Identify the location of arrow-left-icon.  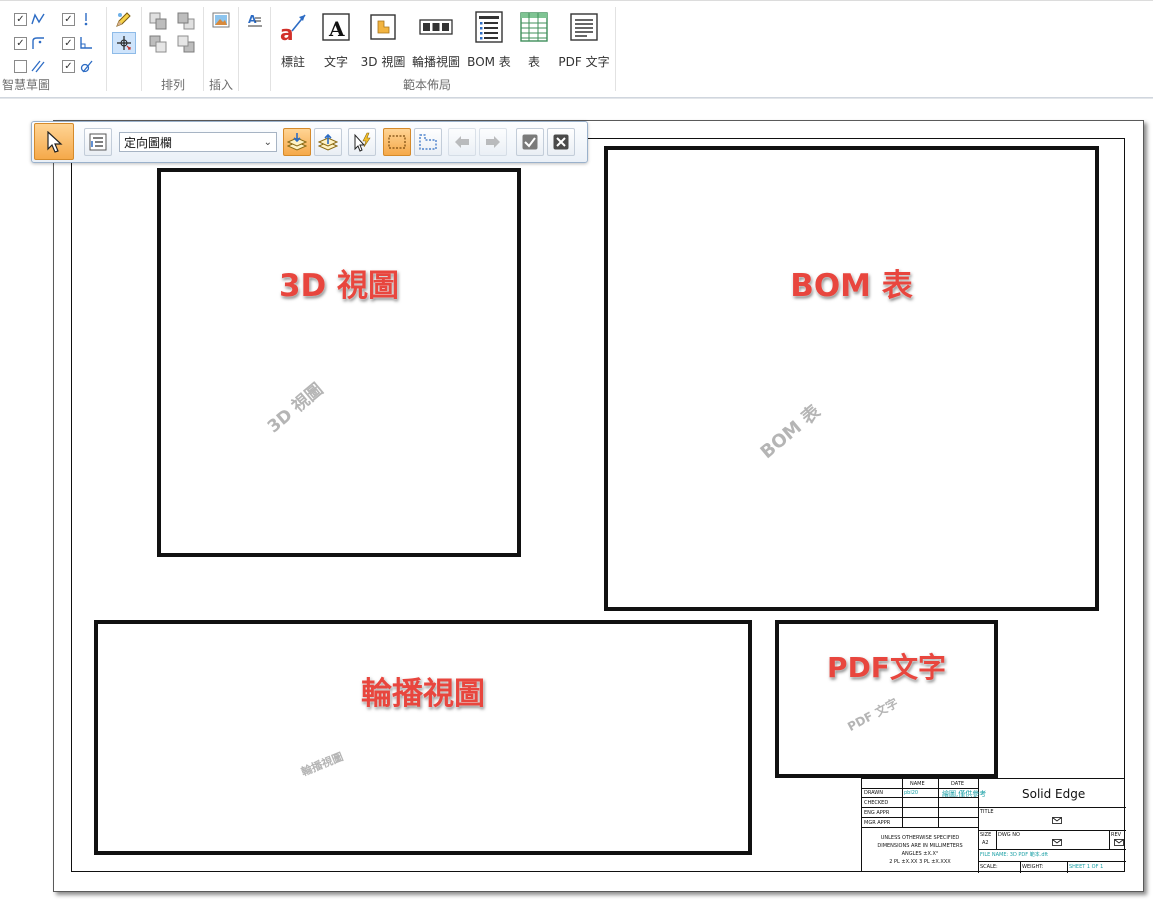
(462, 142).